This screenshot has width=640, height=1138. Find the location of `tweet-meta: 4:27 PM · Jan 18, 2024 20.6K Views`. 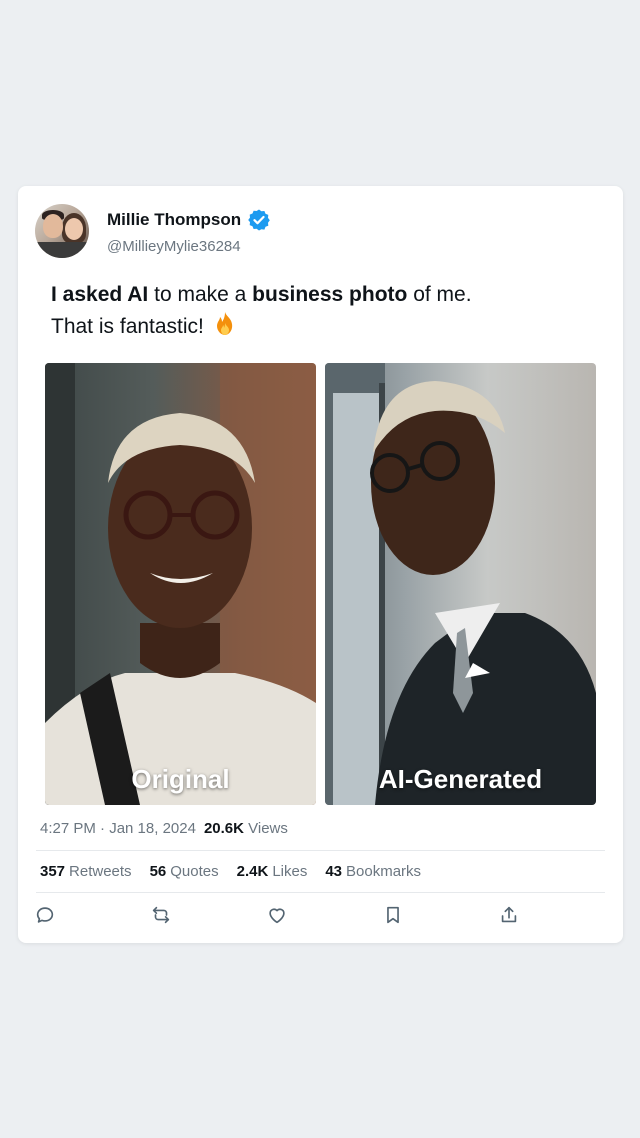

tweet-meta: 4:27 PM · Jan 18, 2024 20.6K Views is located at coordinates (164, 828).